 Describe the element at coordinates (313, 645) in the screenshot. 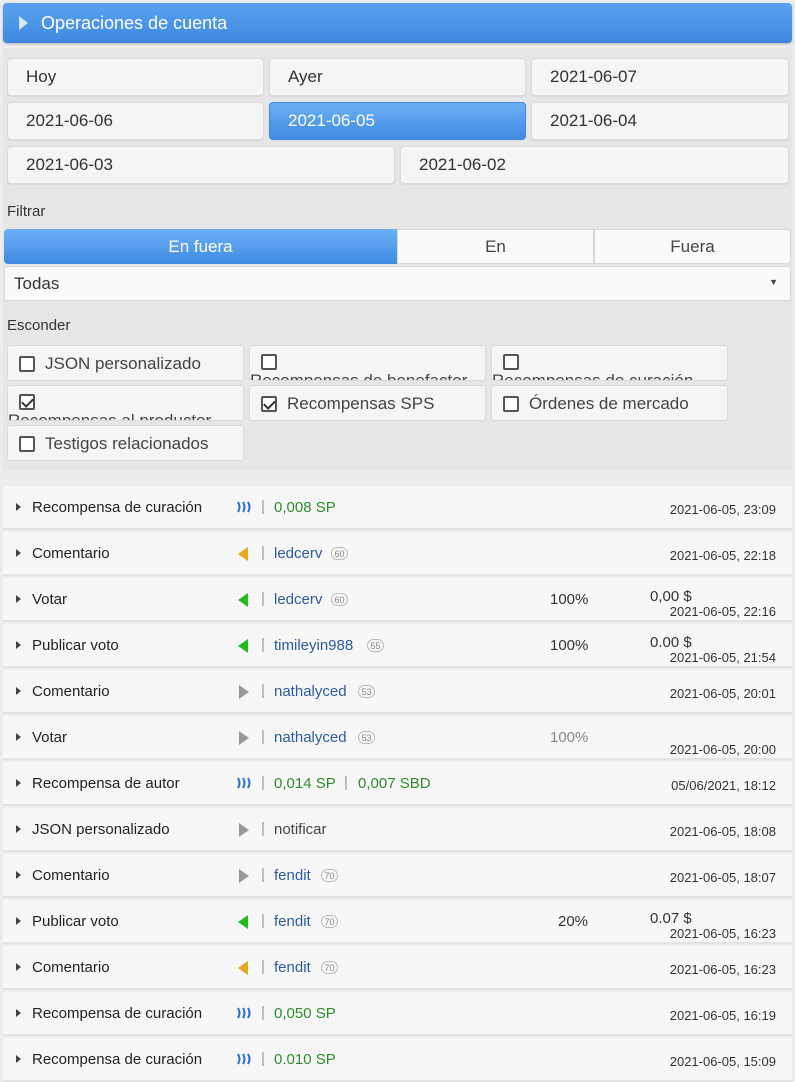

I see `user-link: timileyin988` at that location.